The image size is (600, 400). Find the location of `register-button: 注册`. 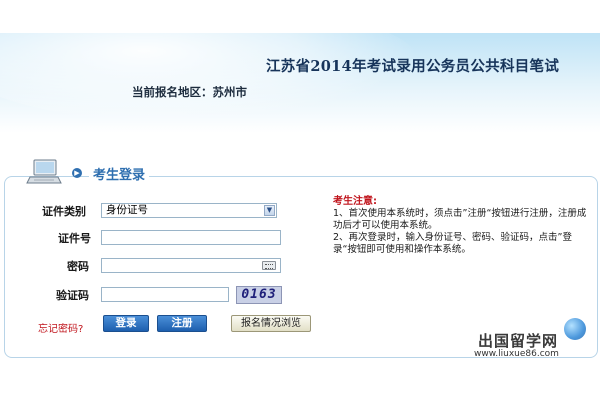

register-button: 注册 is located at coordinates (182, 323).